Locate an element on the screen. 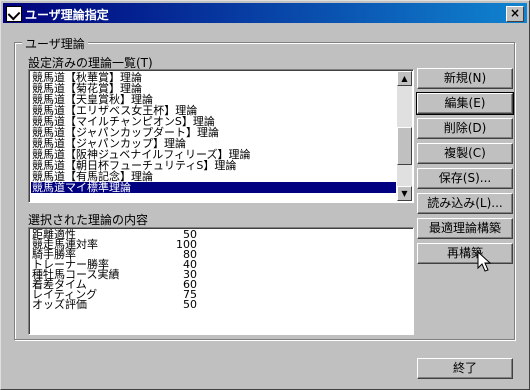 The width and height of the screenshot is (530, 390). theory-list-item: 競馬道マイ標準理論 is located at coordinates (213, 187).